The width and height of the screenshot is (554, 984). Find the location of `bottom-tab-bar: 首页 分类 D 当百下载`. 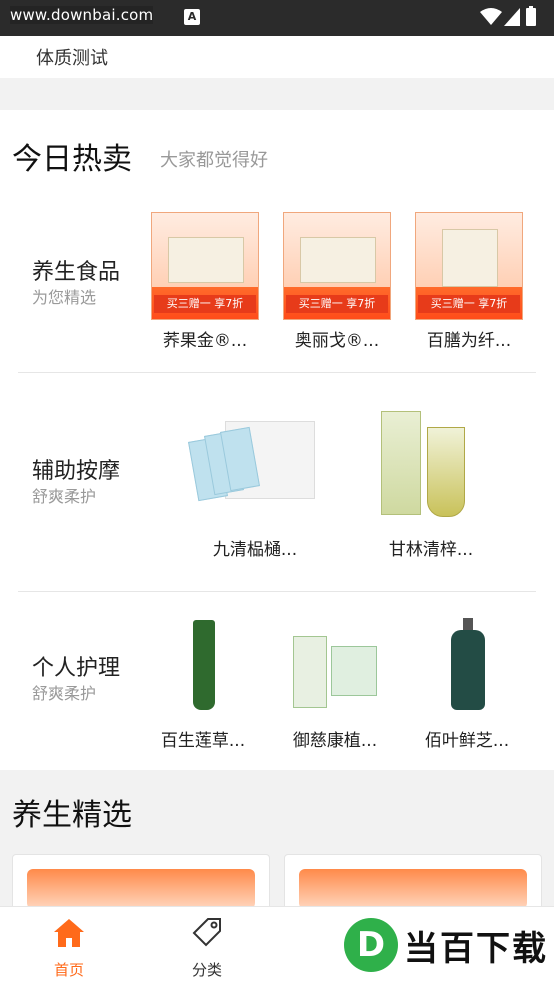

bottom-tab-bar: 首页 分类 D 当百下载 is located at coordinates (277, 945).